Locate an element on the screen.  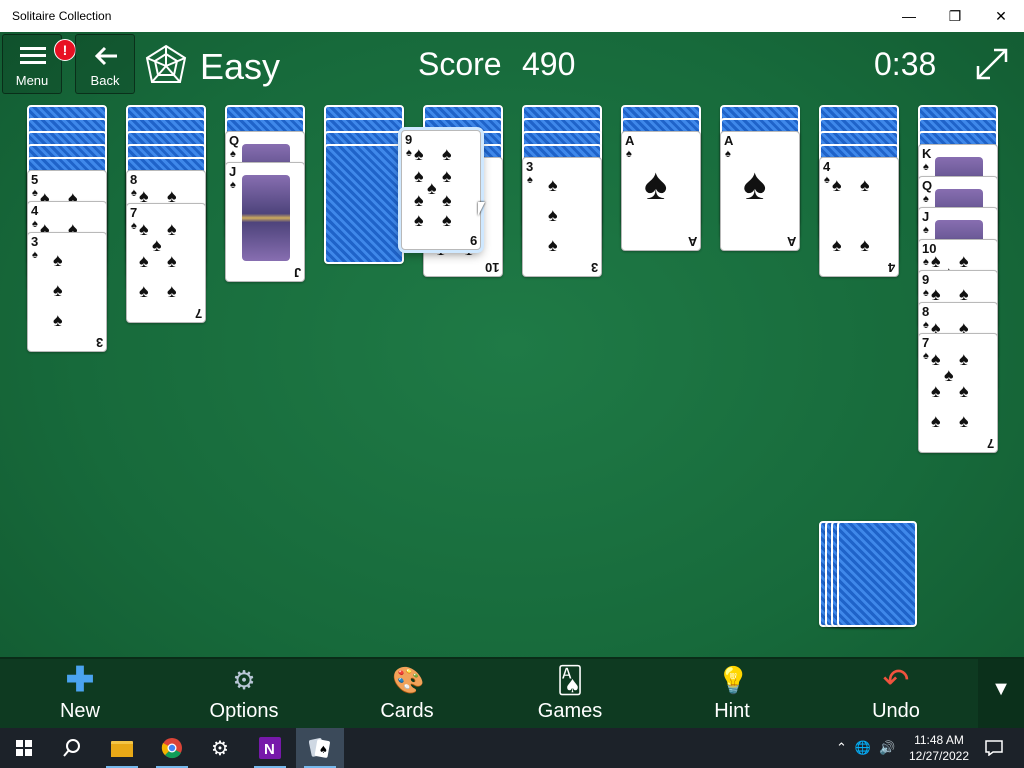
folder-icon is located at coordinates (122, 749).